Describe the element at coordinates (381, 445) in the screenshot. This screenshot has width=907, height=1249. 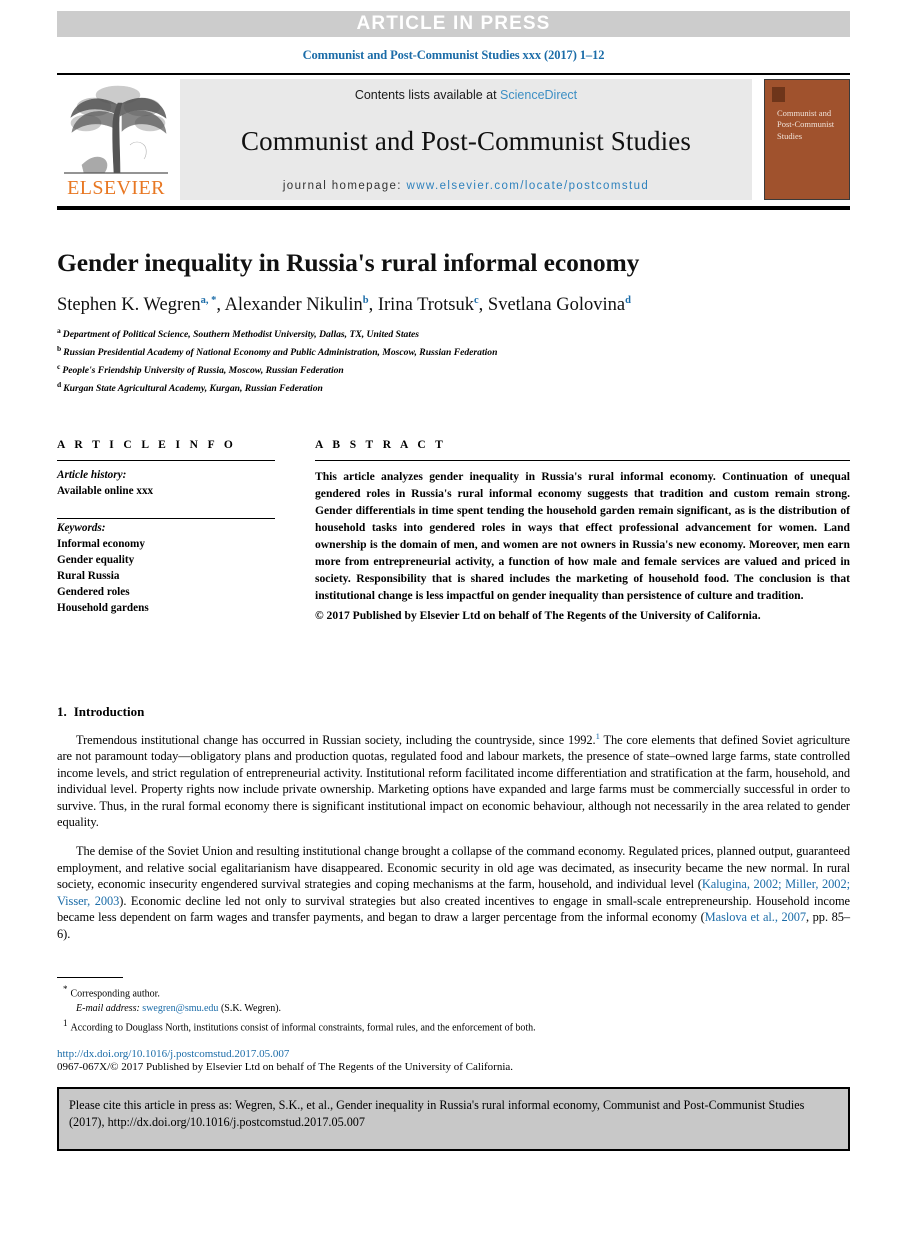
I see `abstract-label: A B S T R A C T` at that location.